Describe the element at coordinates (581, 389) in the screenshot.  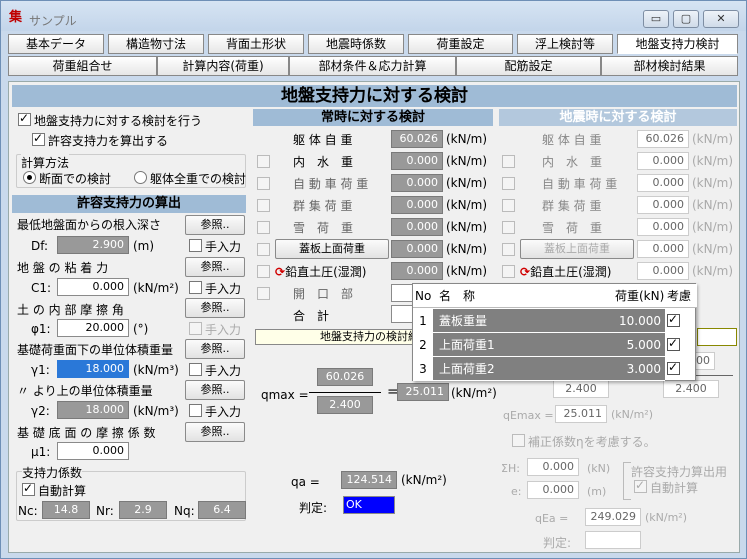
I see `seismic-den-left: 2.400` at that location.